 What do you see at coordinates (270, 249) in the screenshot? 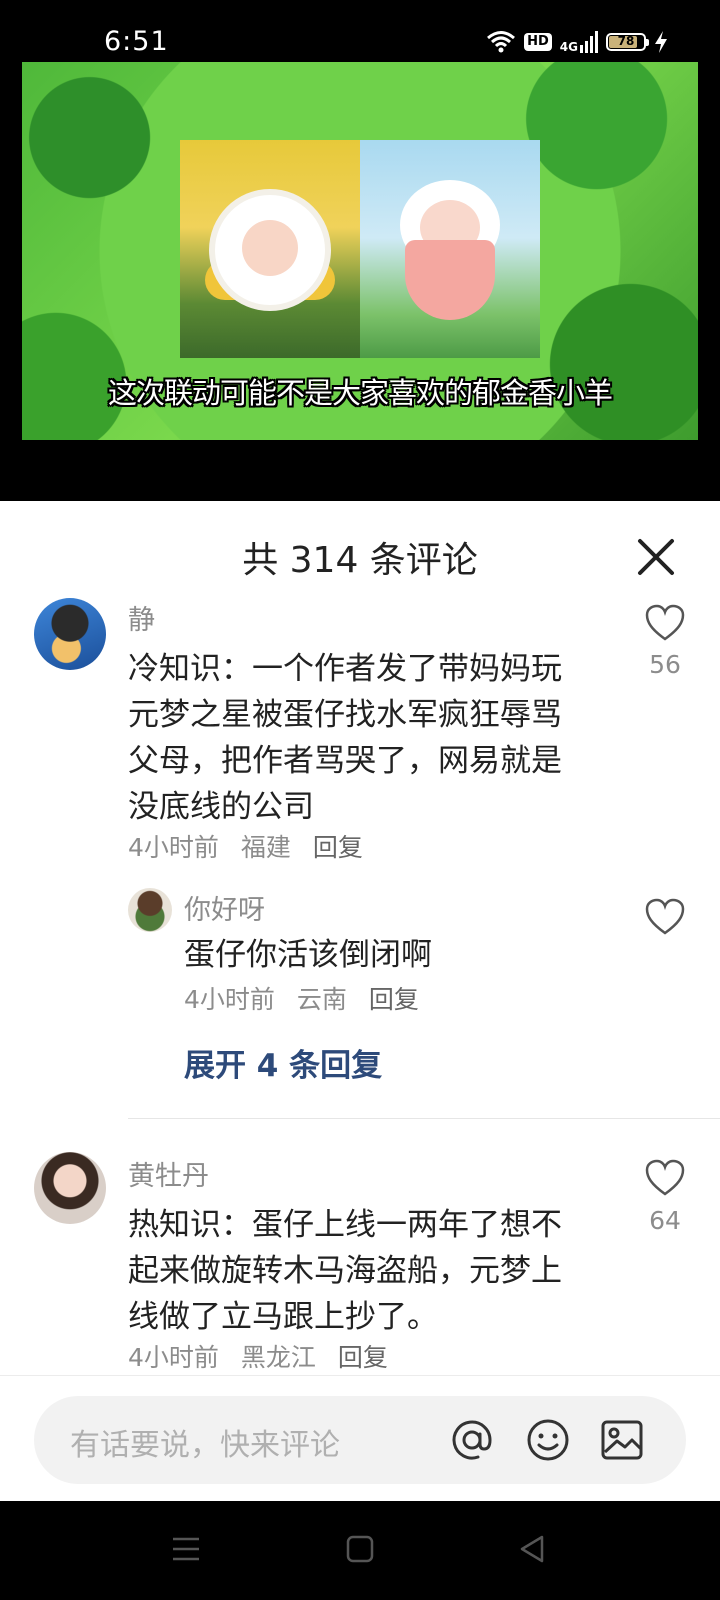
I see `sunflower-sheep-image` at bounding box center [270, 249].